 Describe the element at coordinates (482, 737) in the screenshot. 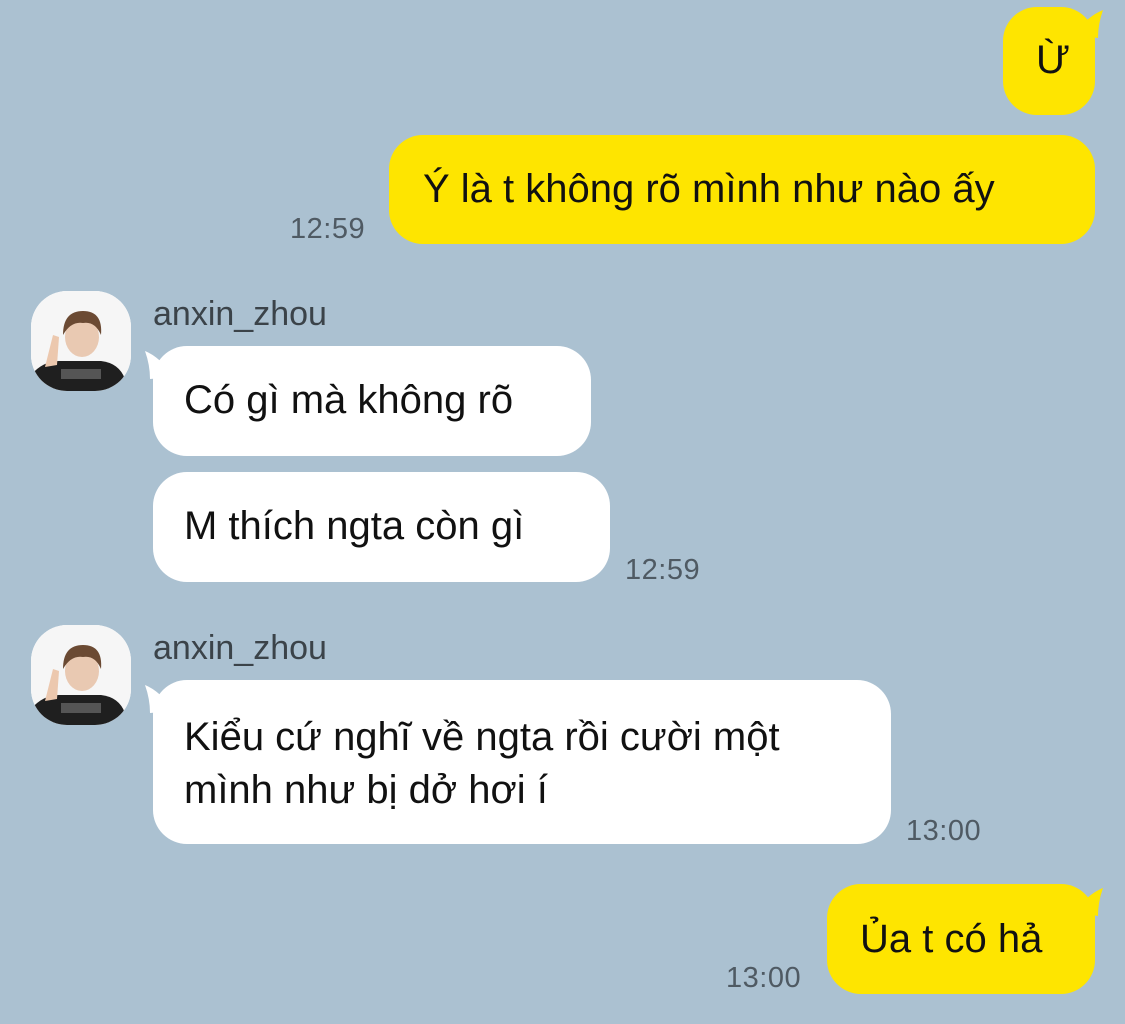

I see `message-text-line: Kiểu cứ nghĩ về ngta rồi cười một` at that location.